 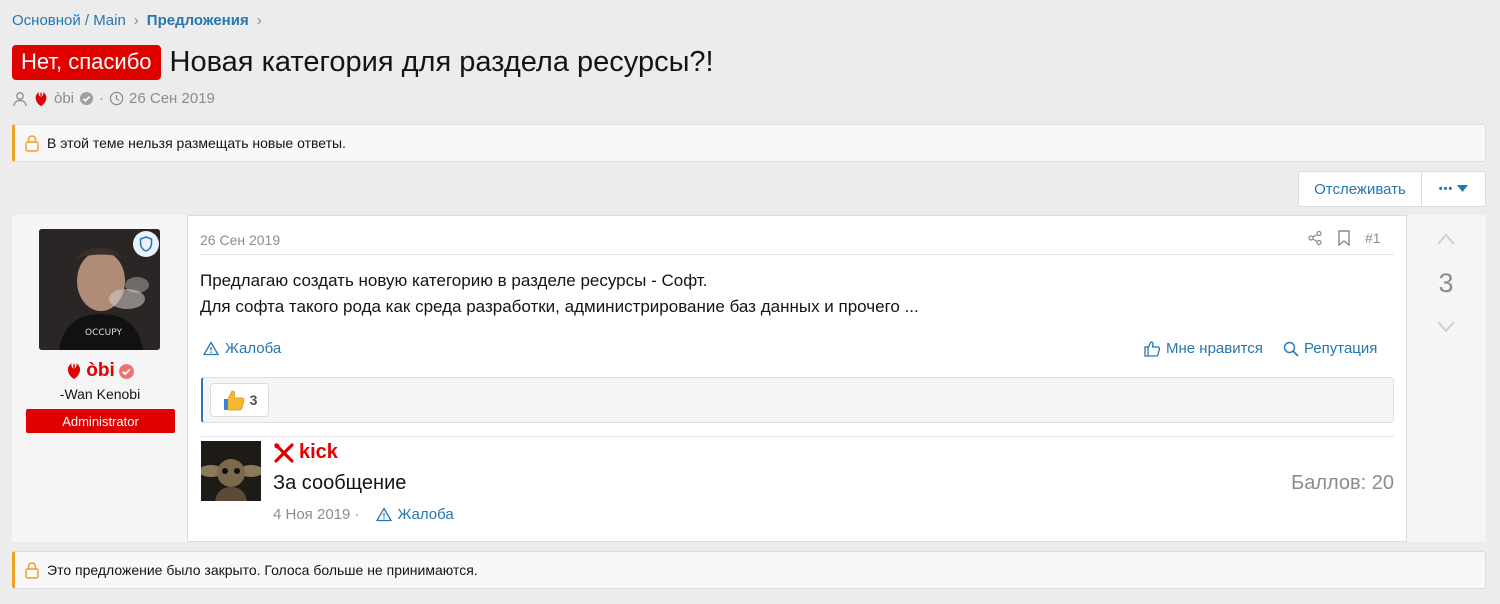 I want to click on caret-down-icon, so click(x=1463, y=188).